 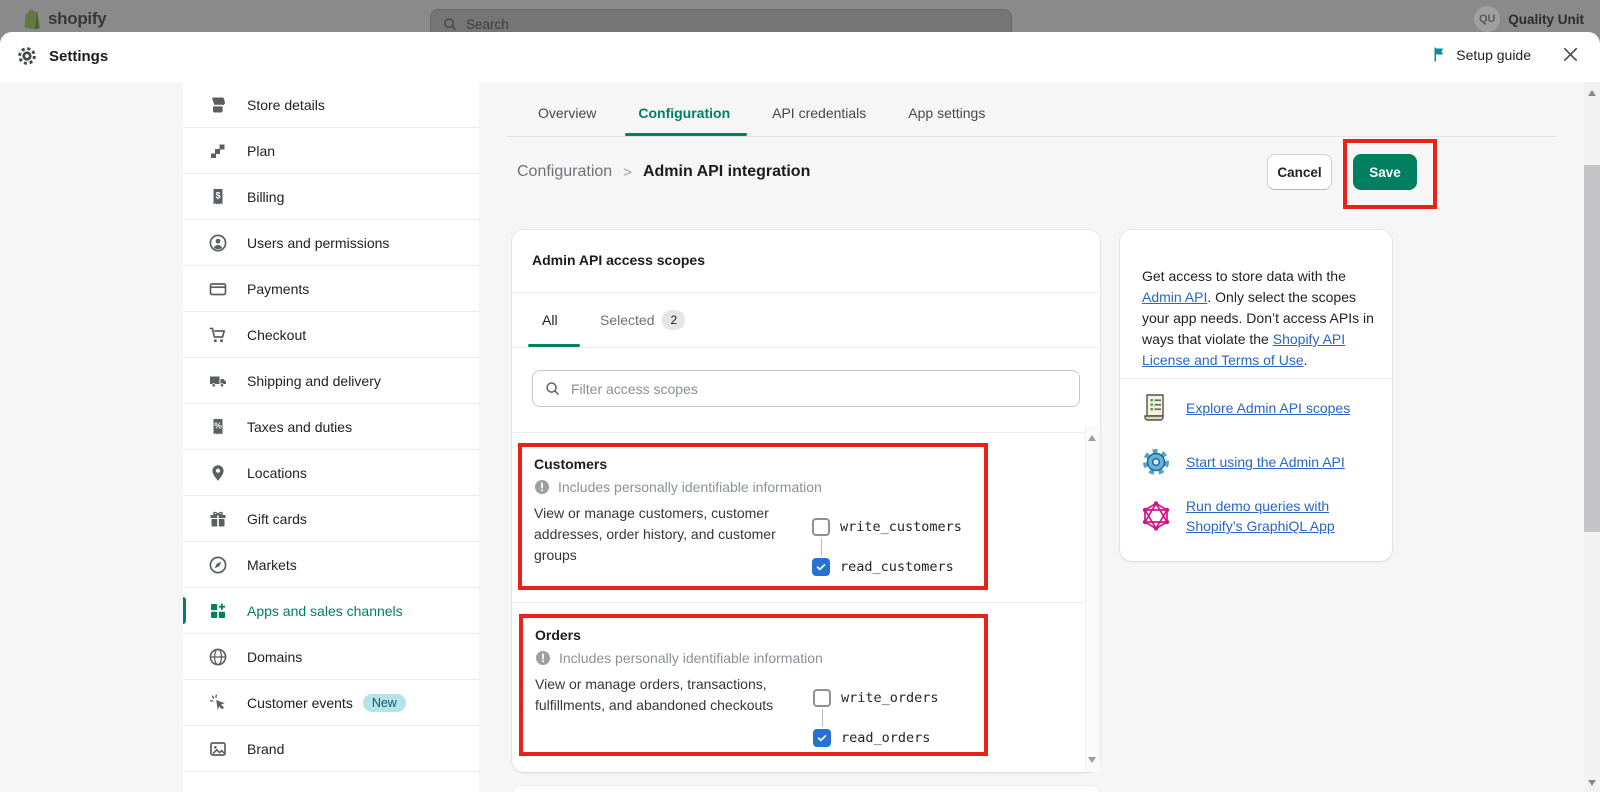 I want to click on globe-icon, so click(x=218, y=657).